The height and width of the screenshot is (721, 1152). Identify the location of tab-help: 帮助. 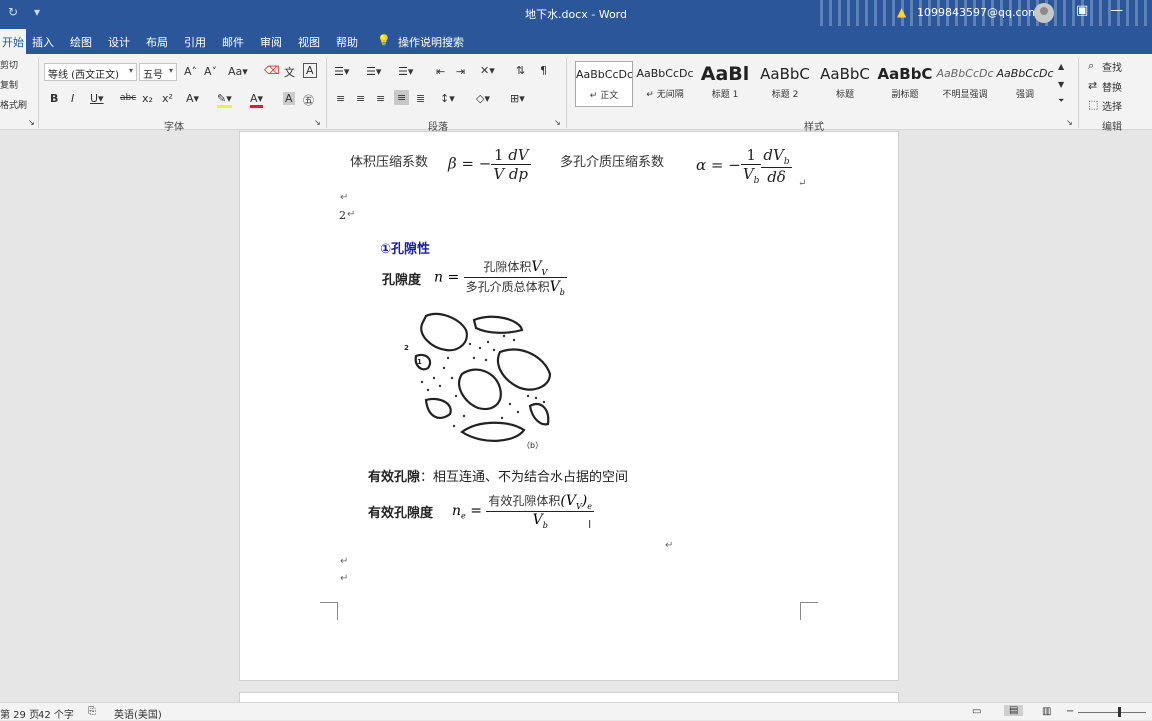
(347, 42).